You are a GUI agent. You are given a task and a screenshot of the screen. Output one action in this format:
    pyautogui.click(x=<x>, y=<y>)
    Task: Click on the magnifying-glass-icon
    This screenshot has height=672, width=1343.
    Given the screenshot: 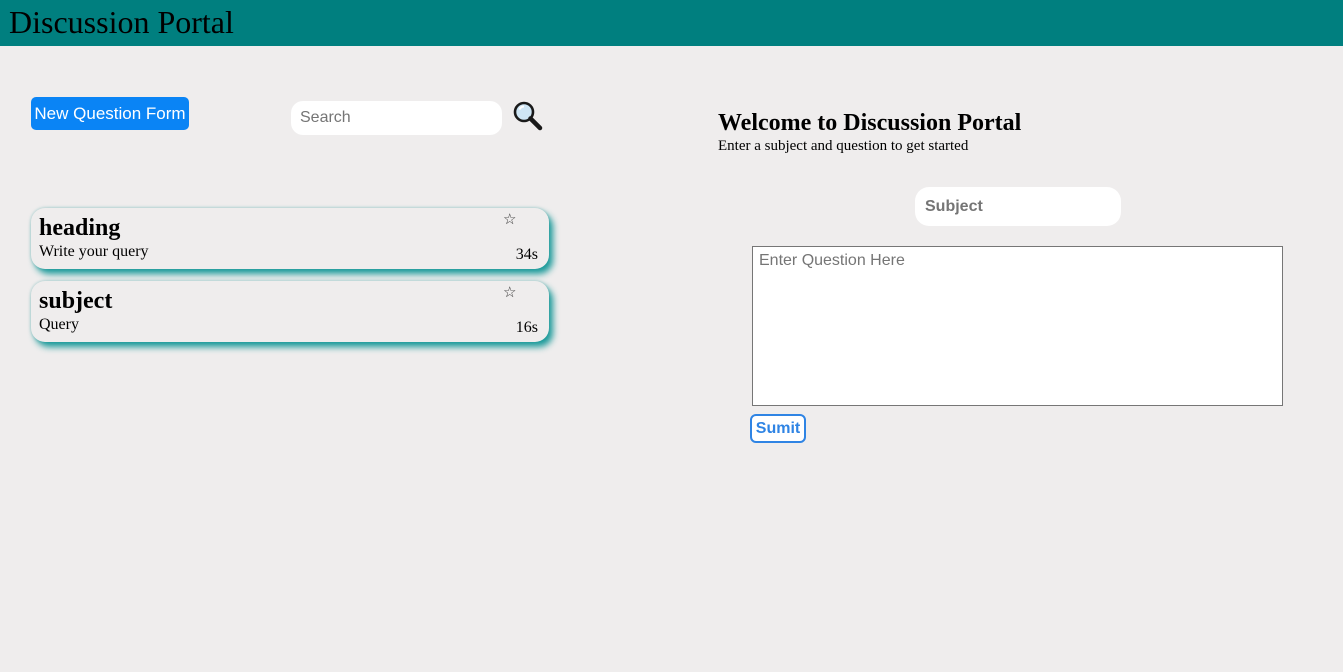 What is the action you would take?
    pyautogui.click(x=528, y=116)
    